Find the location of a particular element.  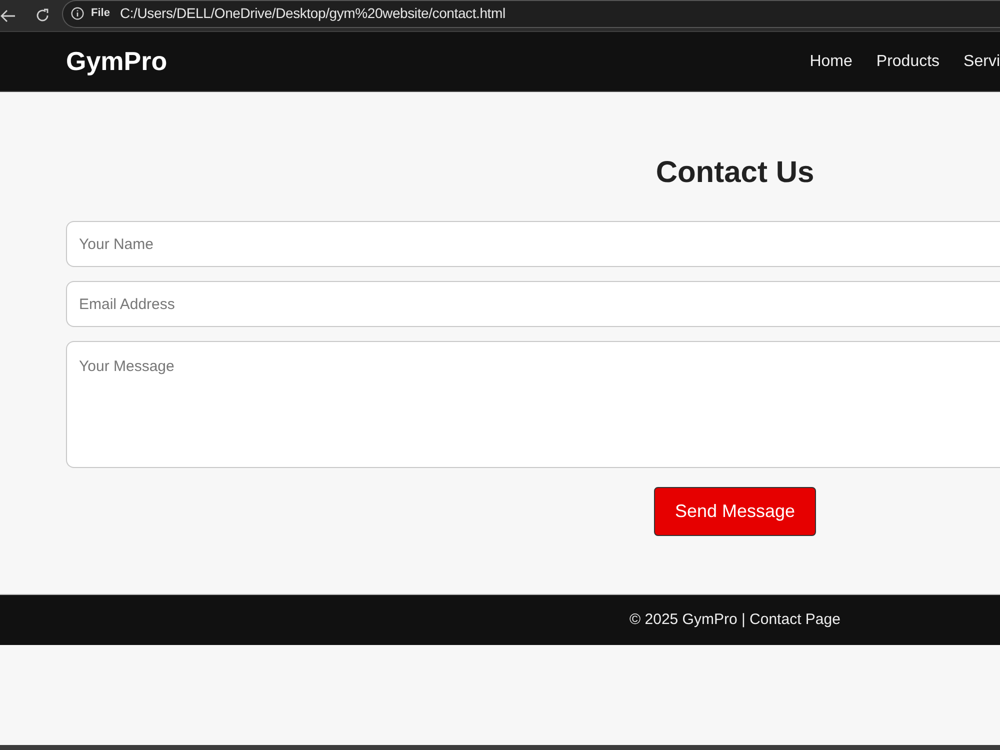

address-scheme-label: File is located at coordinates (100, 14).